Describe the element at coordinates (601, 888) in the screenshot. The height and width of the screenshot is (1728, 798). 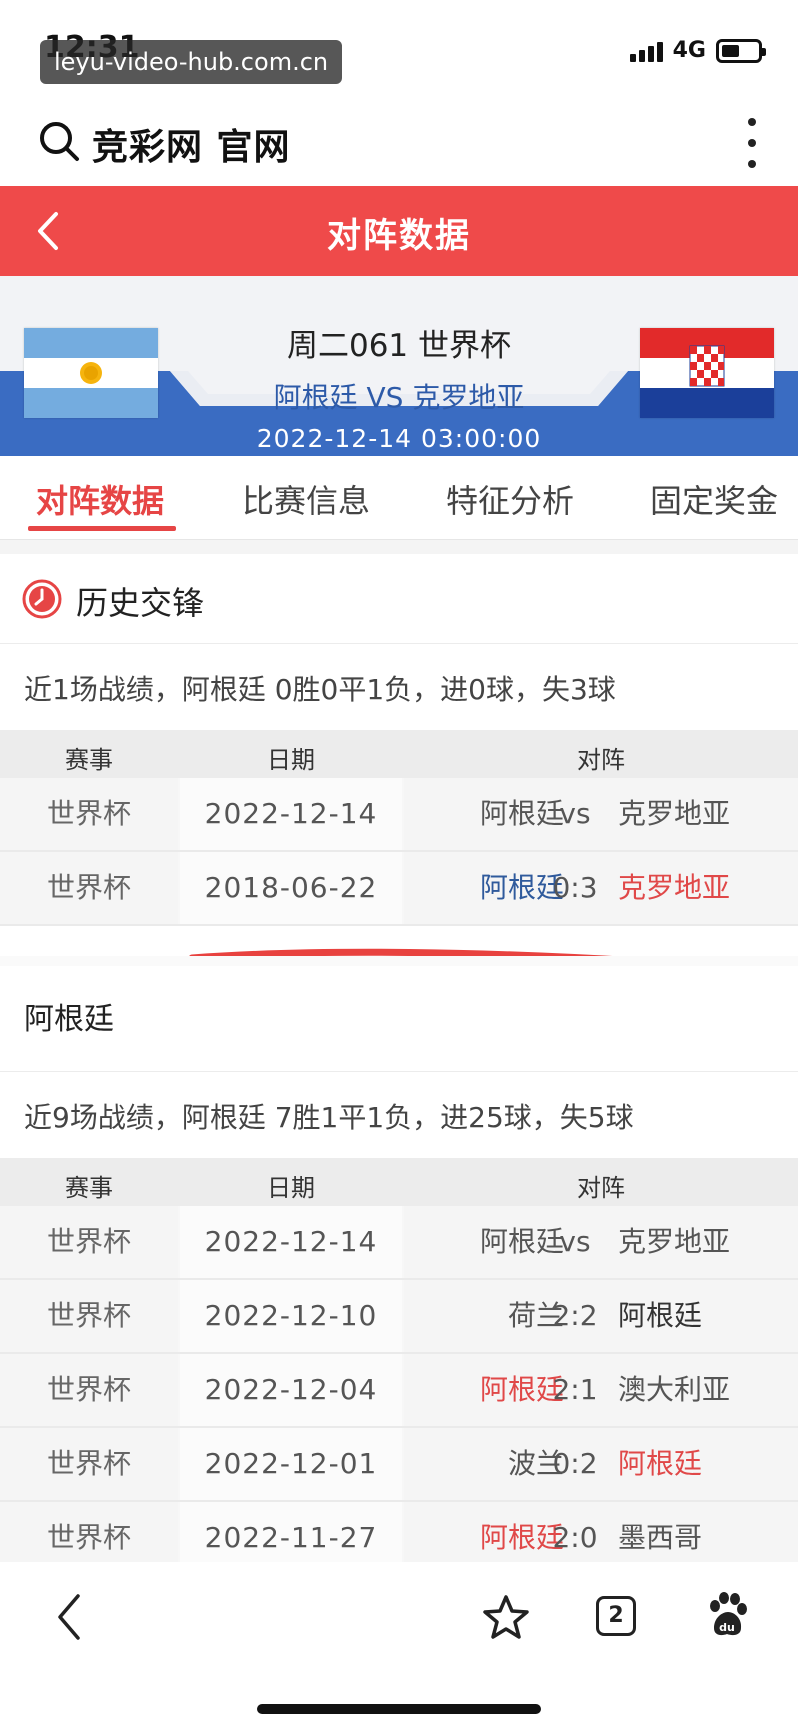
I see `row-matchup: 阿根廷 0:3 克罗地亚` at that location.